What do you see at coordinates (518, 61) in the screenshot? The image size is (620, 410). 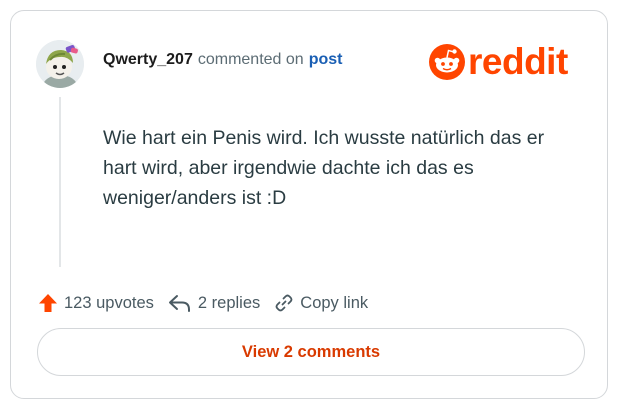 I see `reddit-wordmark: reddit` at bounding box center [518, 61].